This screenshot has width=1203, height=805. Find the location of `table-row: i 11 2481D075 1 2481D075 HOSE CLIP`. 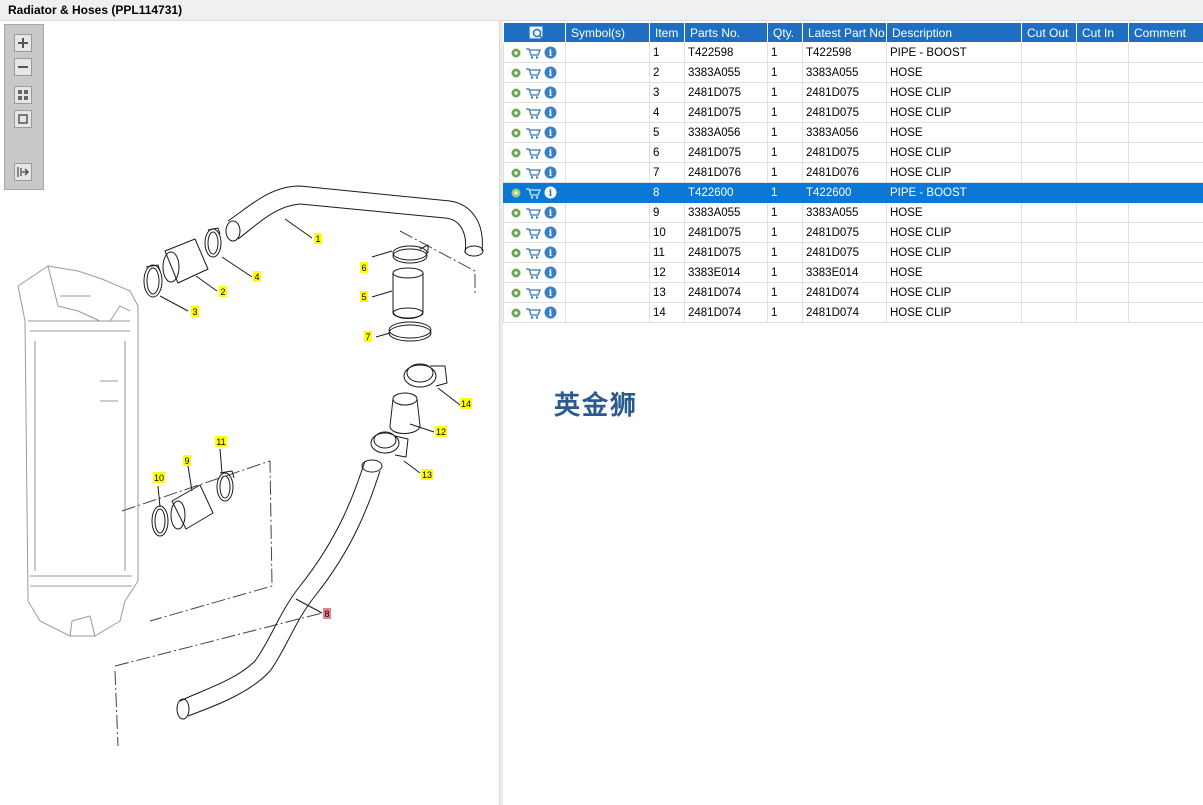

table-row: i 11 2481D075 1 2481D075 HOSE CLIP is located at coordinates (853, 252).